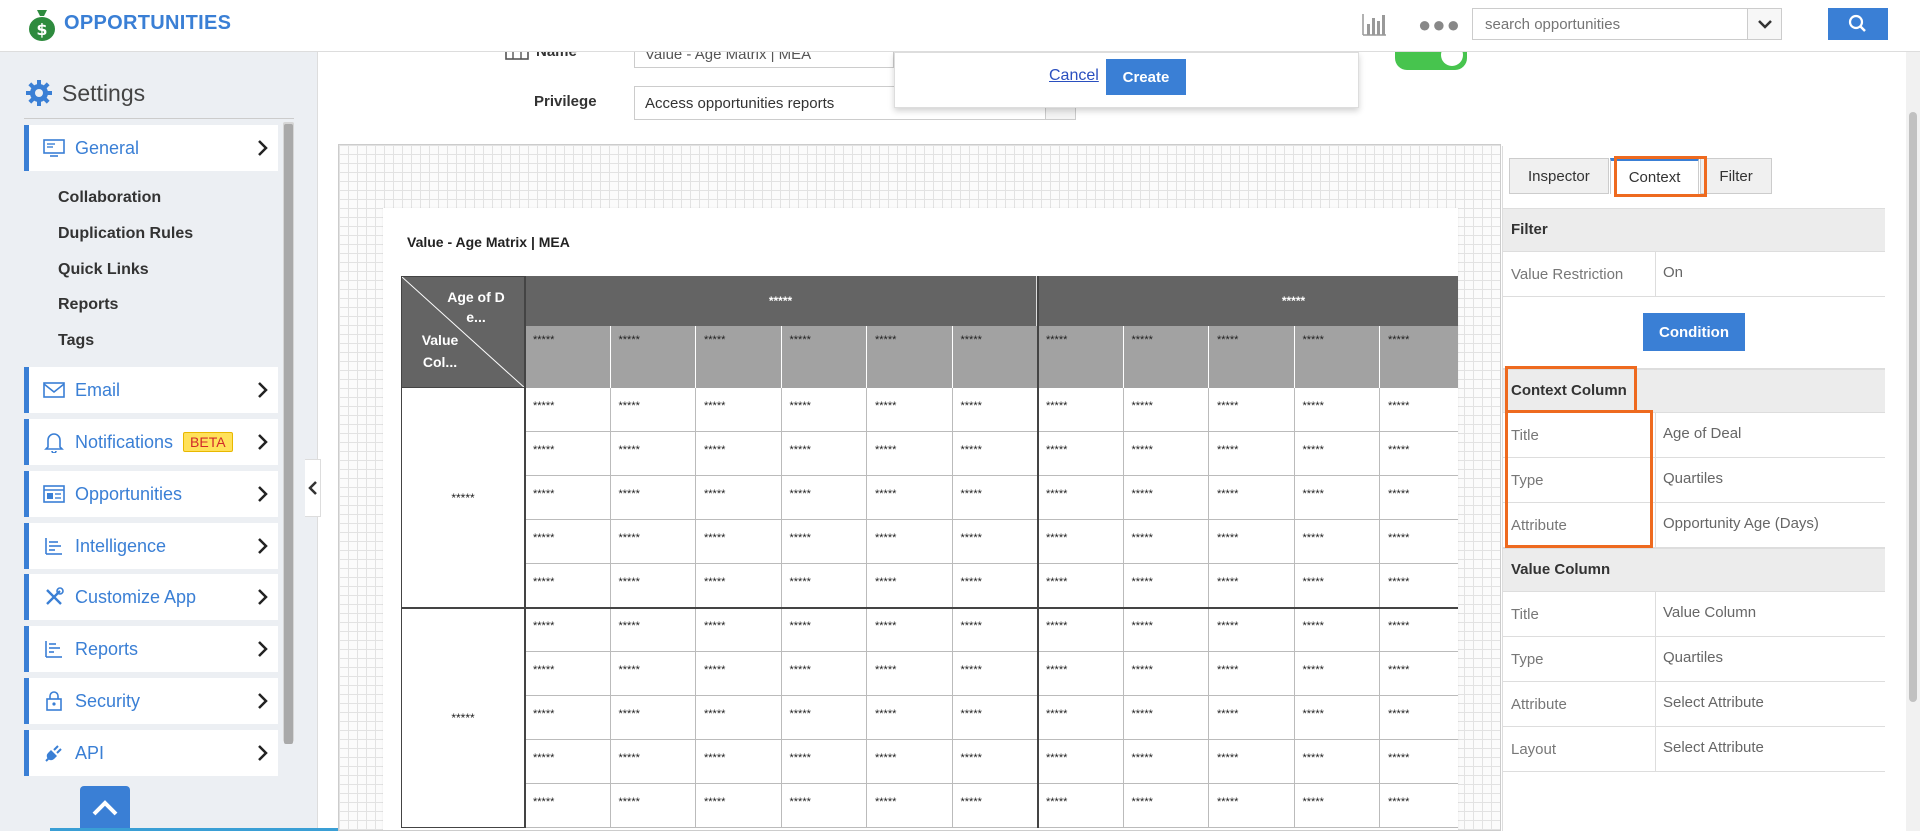  I want to click on opportunities-icon, so click(54, 494).